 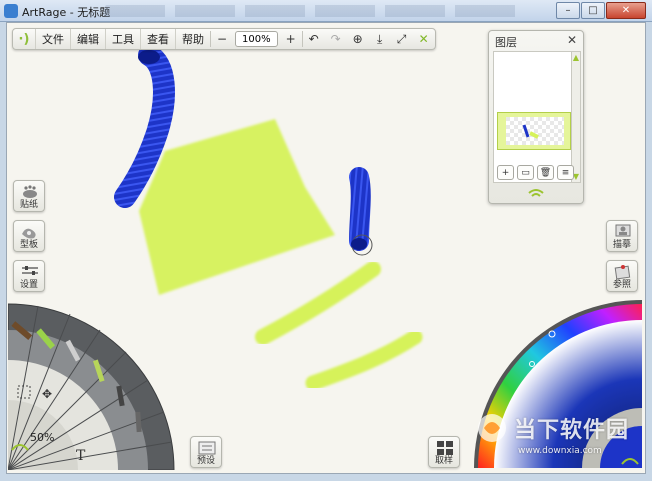 What do you see at coordinates (87, 39) in the screenshot?
I see `menu-edit: 编辑` at bounding box center [87, 39].